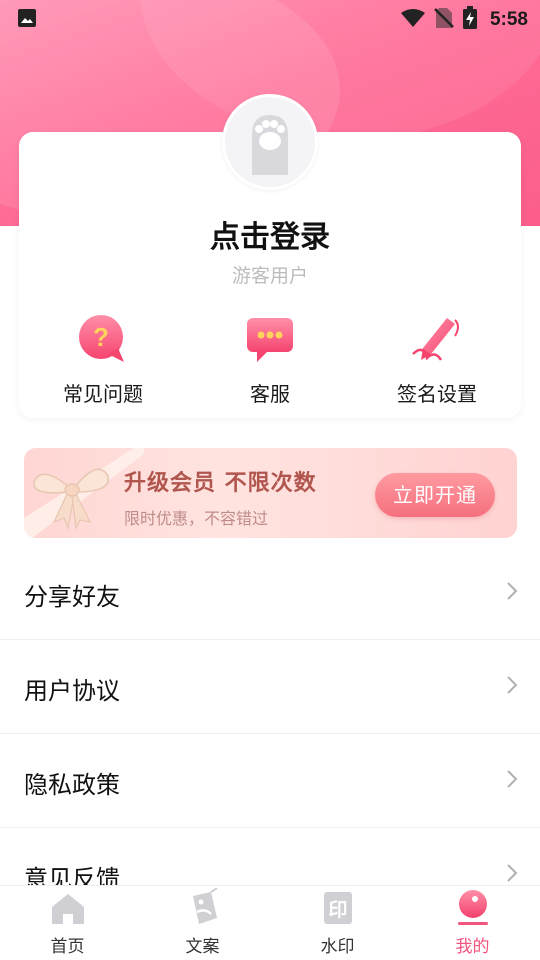 This screenshot has height=960, width=540. What do you see at coordinates (72, 785) in the screenshot?
I see `menu-item-label: 隐私政策` at bounding box center [72, 785].